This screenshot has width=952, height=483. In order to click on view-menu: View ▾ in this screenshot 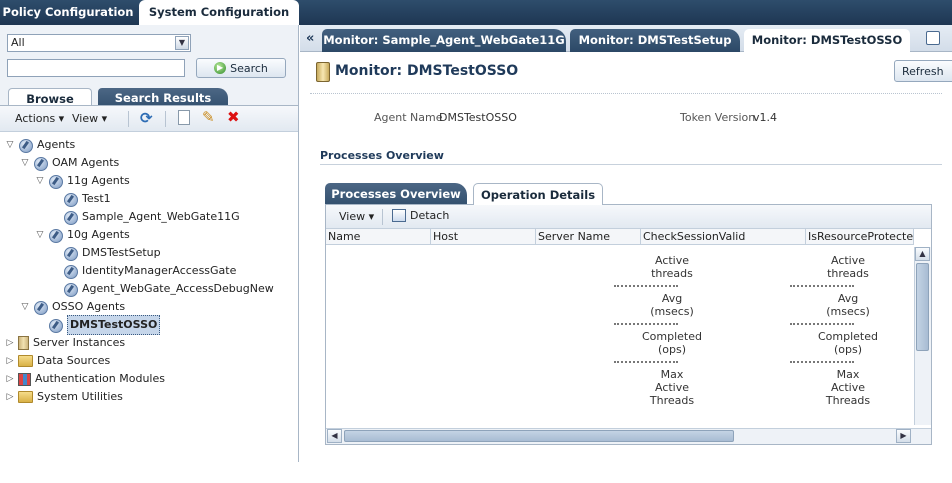, I will do `click(89, 118)`.